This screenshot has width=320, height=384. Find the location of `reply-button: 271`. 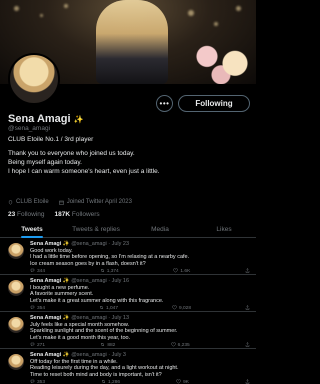

reply-button: 271 is located at coordinates (37, 345).